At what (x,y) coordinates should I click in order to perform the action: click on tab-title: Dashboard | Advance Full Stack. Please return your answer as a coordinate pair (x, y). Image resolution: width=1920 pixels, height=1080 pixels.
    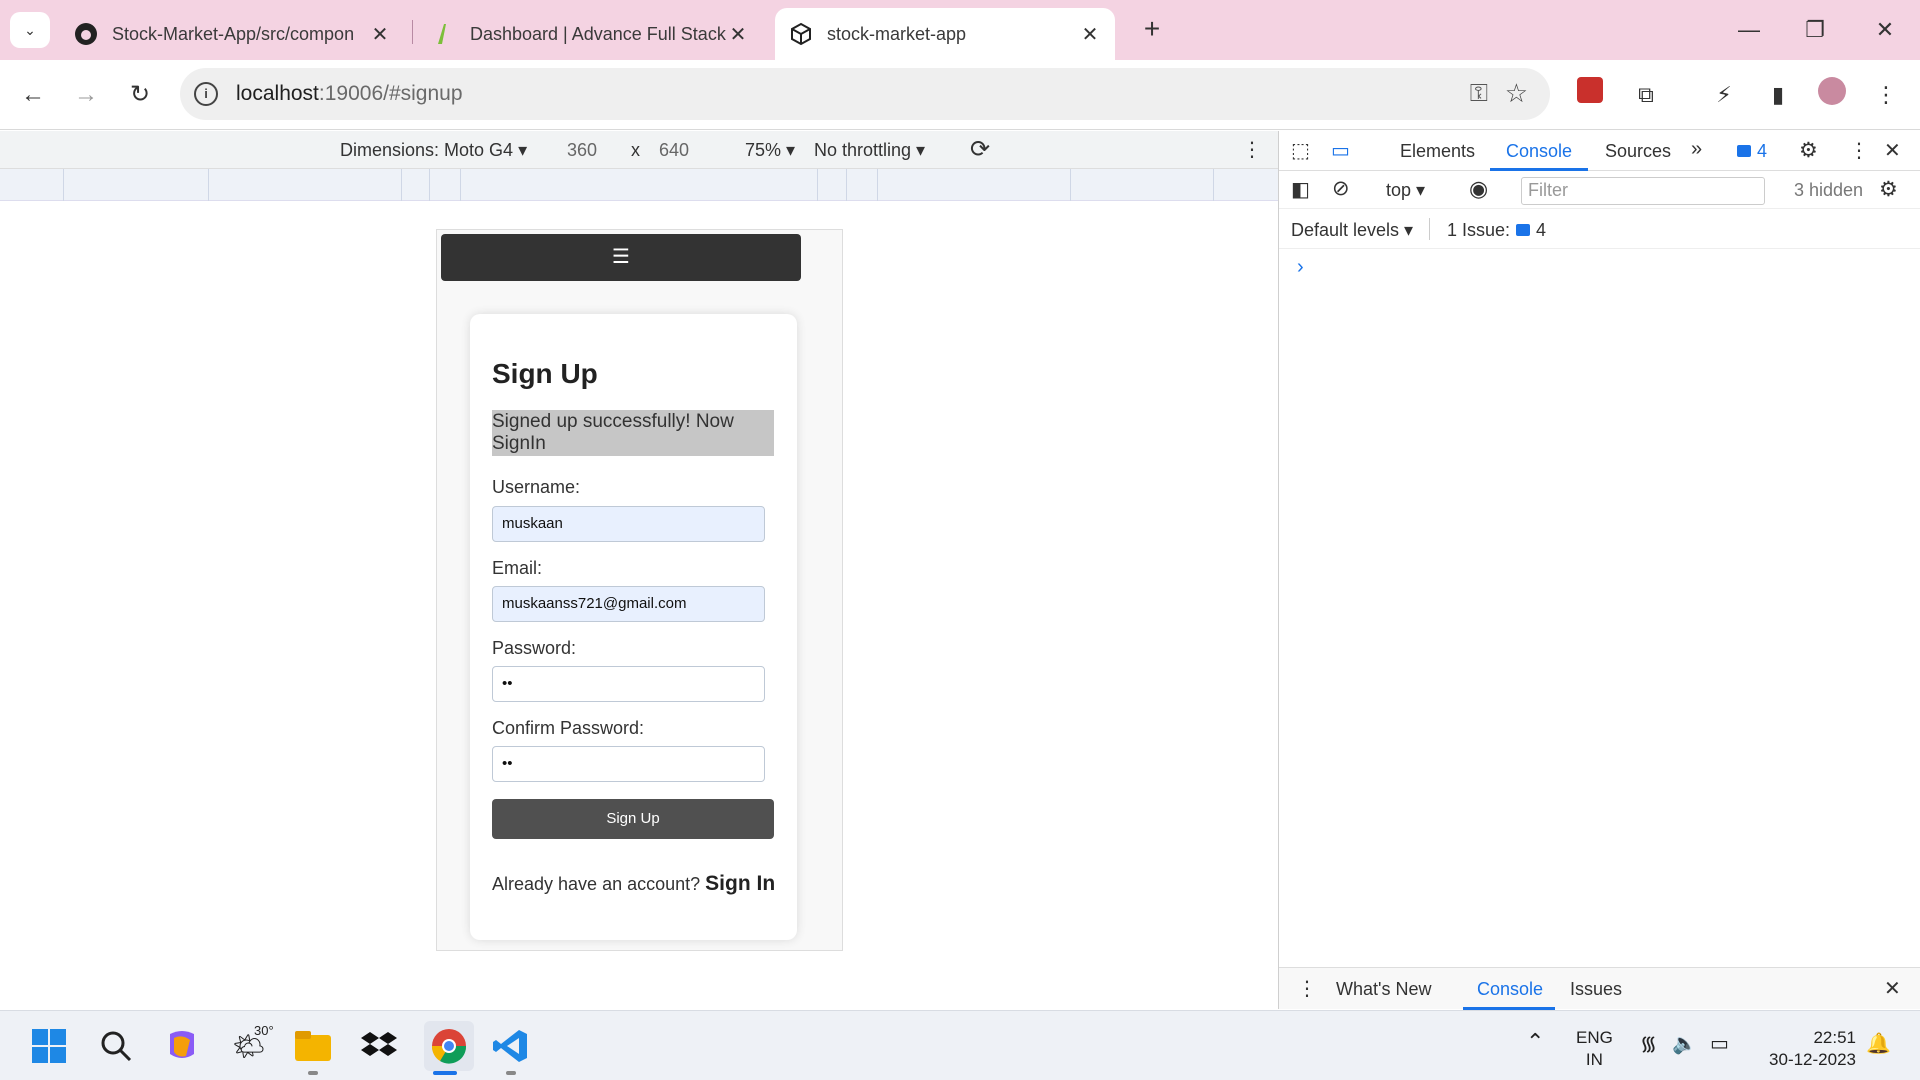
    Looking at the image, I should click on (598, 33).